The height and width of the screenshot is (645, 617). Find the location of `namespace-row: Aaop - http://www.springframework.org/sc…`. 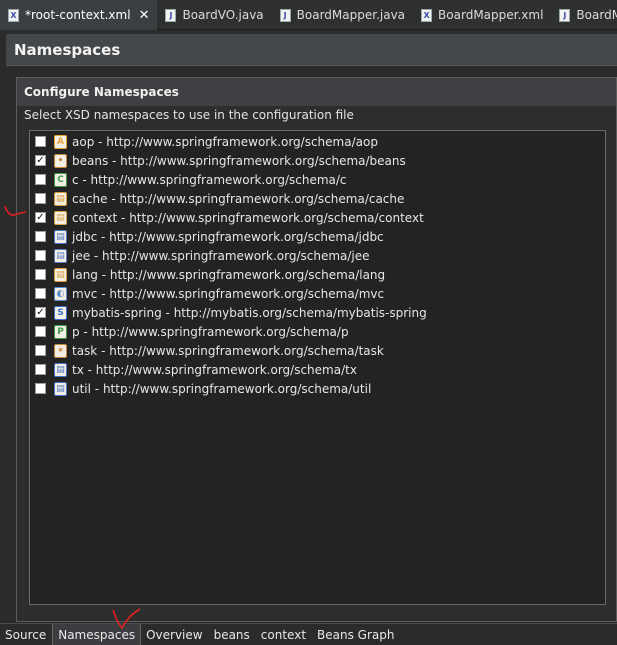

namespace-row: Aaop - http://www.springframework.org/sc… is located at coordinates (317, 141).